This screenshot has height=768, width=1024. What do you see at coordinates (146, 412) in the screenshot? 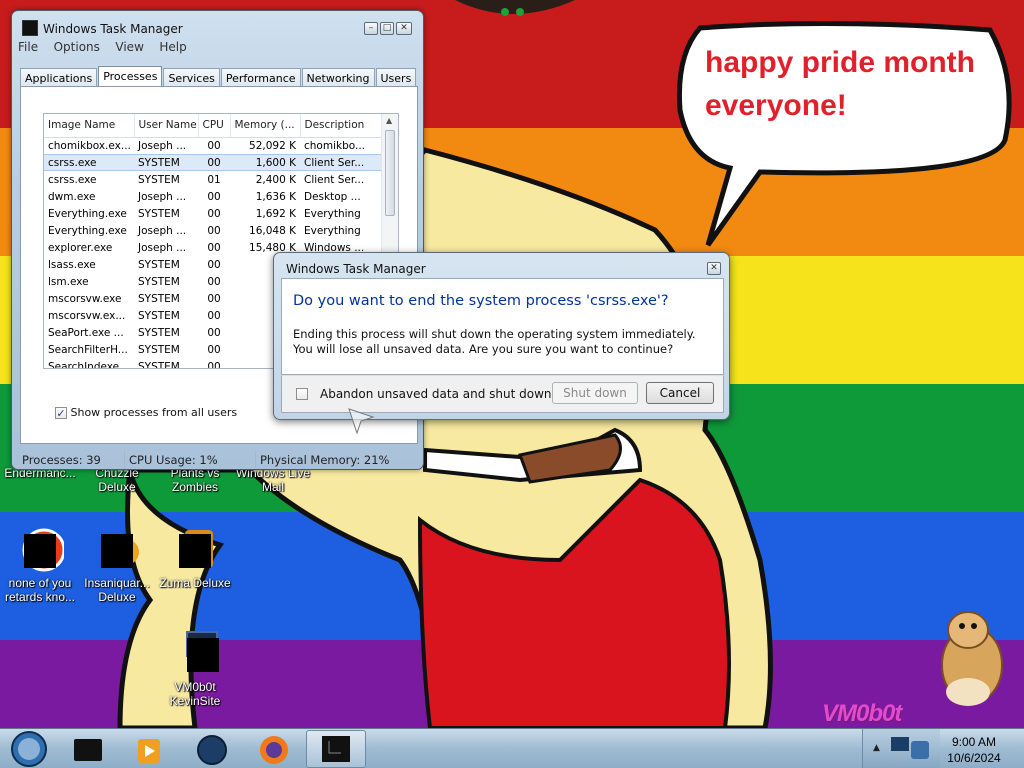
I see `show-all-users-option: Show processes from all users` at bounding box center [146, 412].